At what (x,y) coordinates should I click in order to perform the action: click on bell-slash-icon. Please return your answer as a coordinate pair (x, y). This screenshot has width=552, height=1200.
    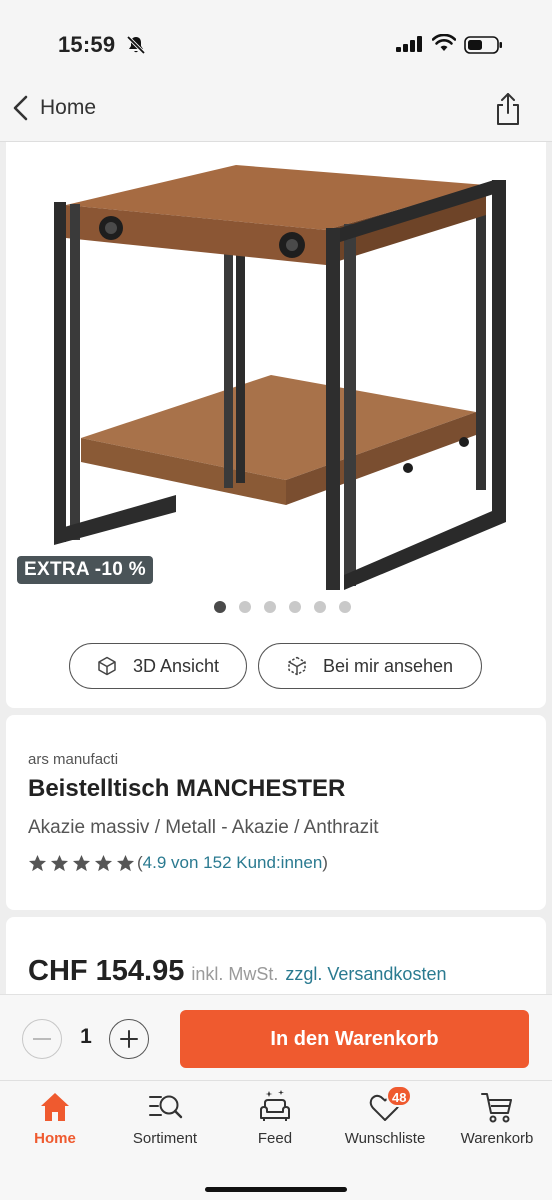
    Looking at the image, I should click on (136, 45).